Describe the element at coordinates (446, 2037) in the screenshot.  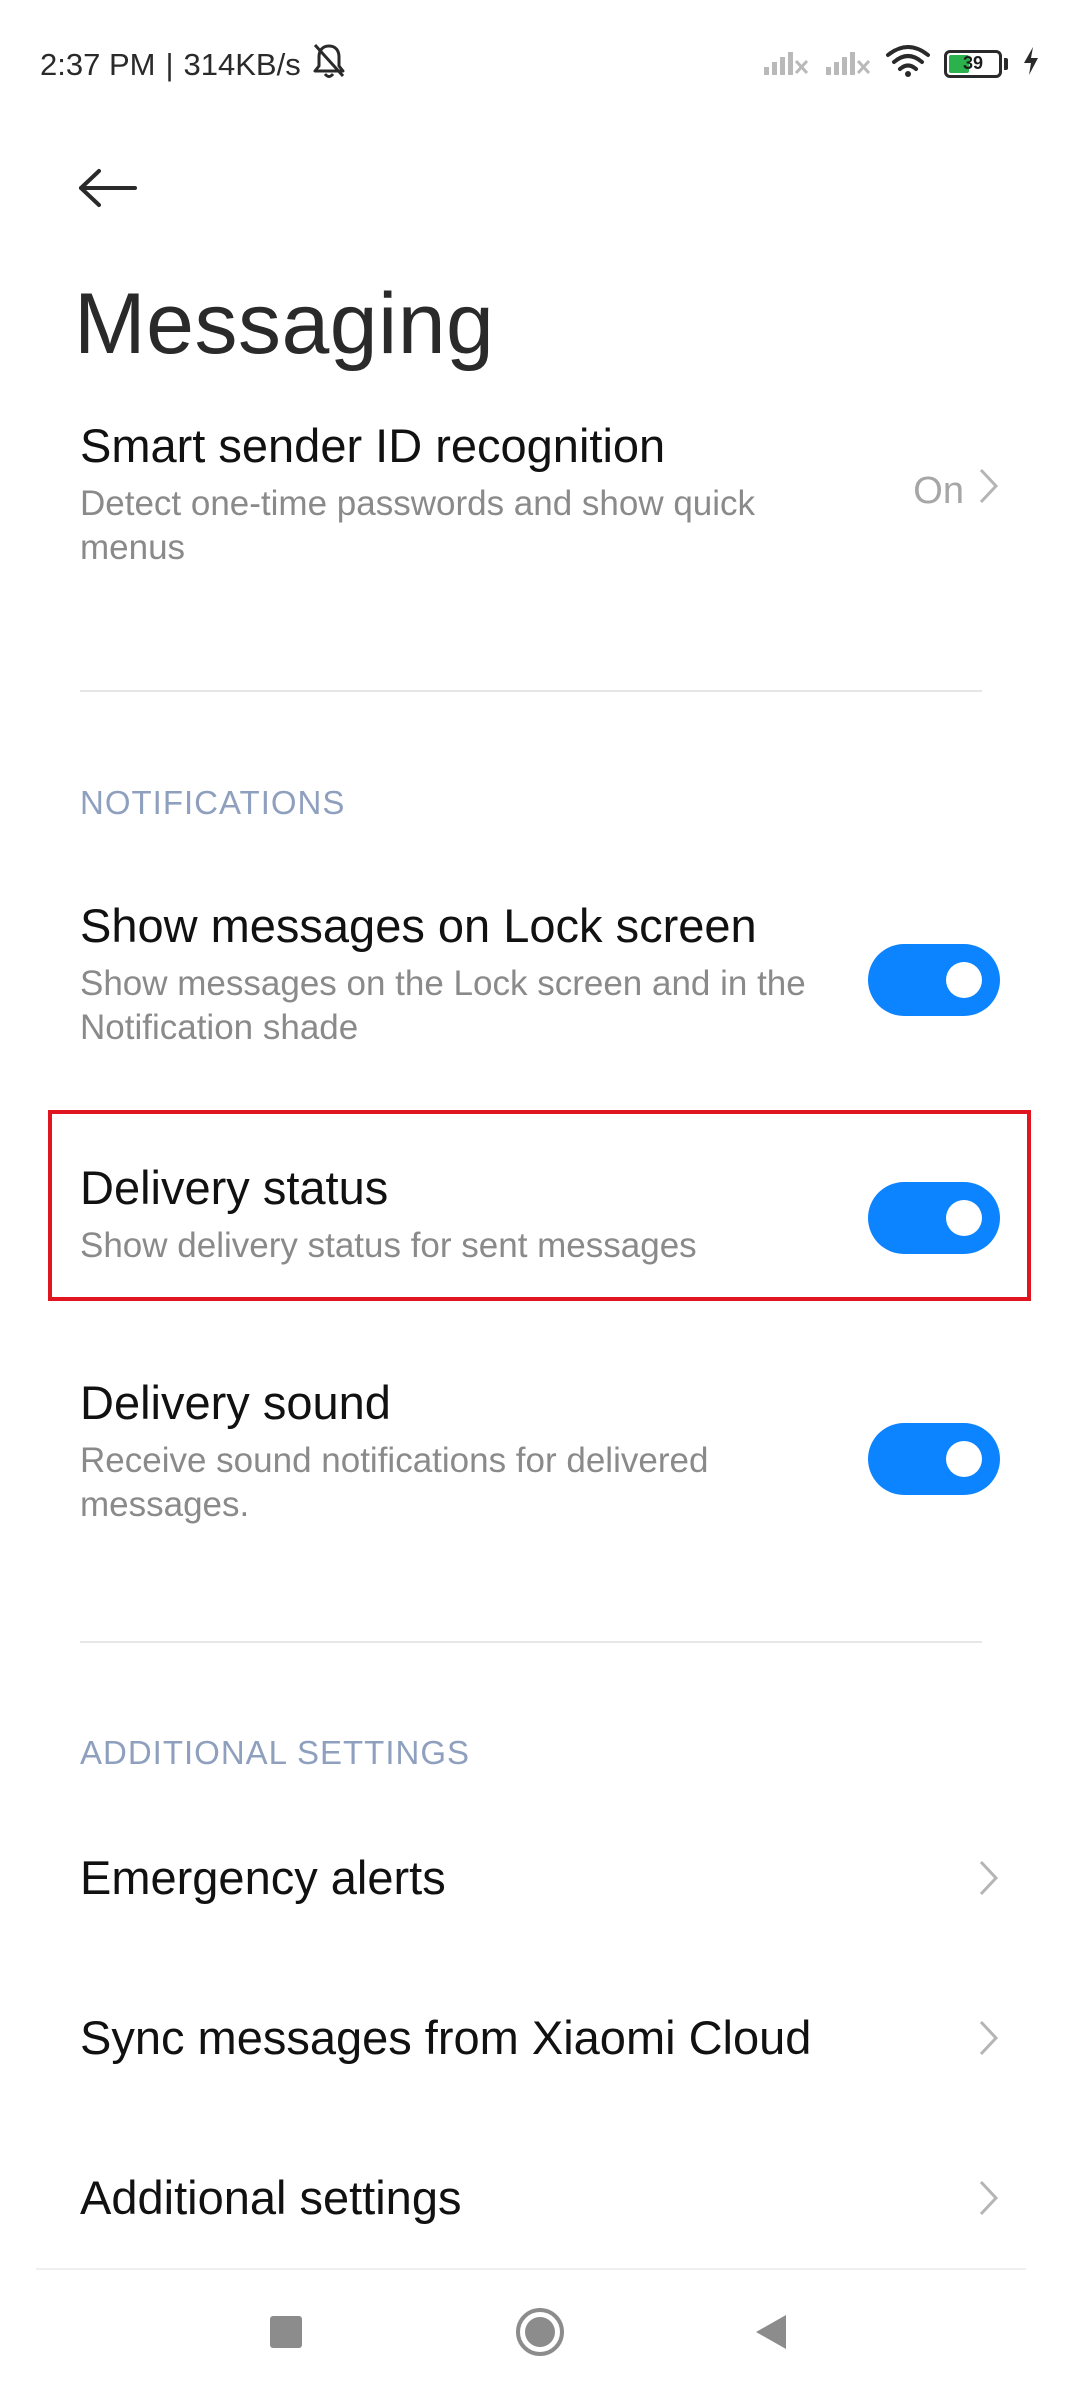
I see `sync-cloud-title: Sync messages from Xiaomi Cloud` at that location.